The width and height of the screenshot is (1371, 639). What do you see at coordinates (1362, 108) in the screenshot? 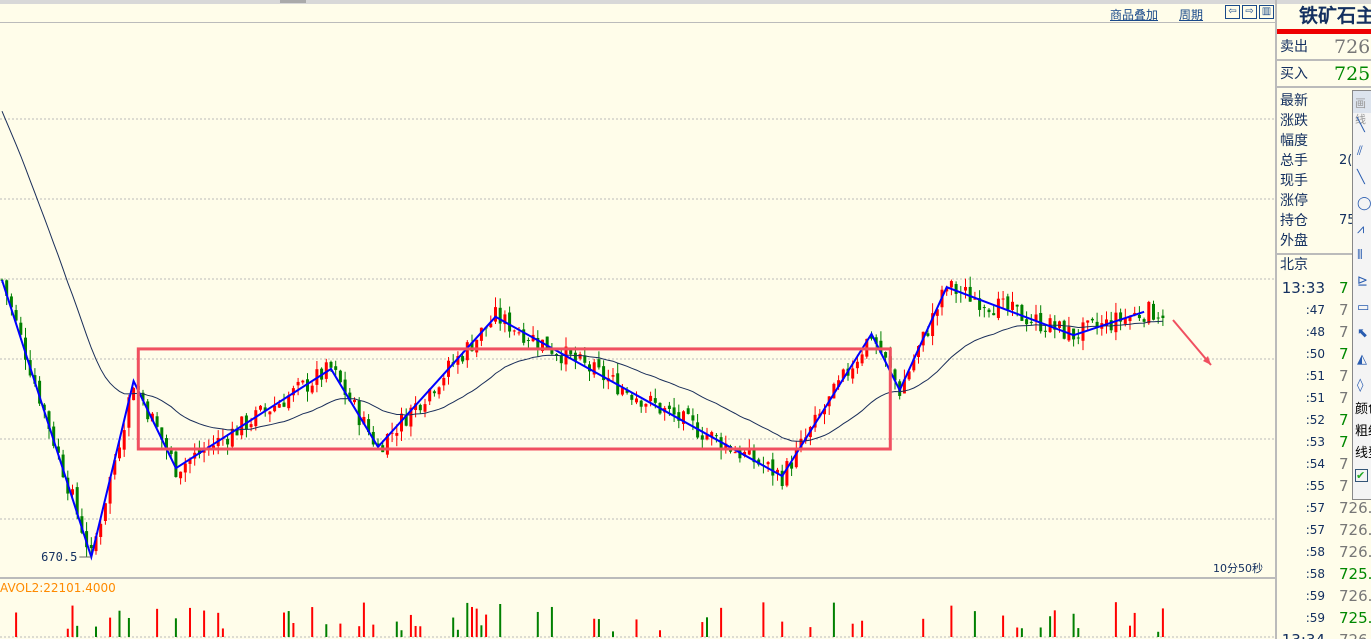
I see `drawing-toolbar-title: 画线` at bounding box center [1362, 108].